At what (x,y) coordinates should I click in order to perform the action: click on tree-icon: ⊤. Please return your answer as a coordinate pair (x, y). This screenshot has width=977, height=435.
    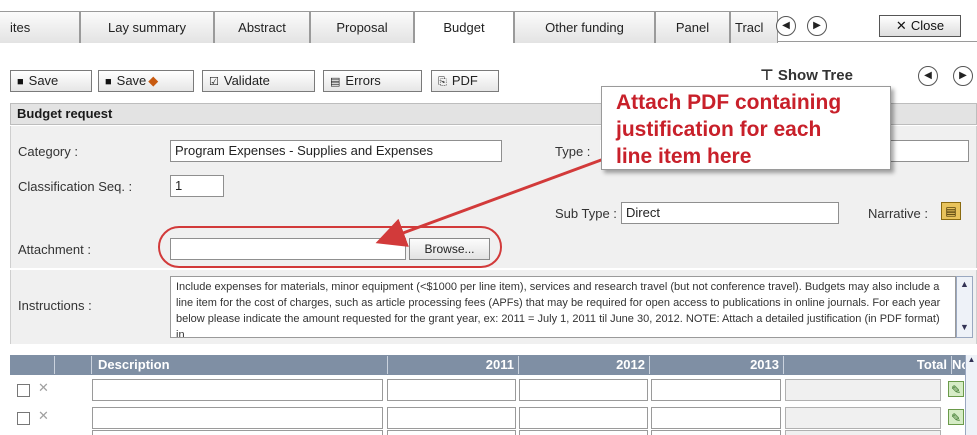
    Looking at the image, I should click on (769, 75).